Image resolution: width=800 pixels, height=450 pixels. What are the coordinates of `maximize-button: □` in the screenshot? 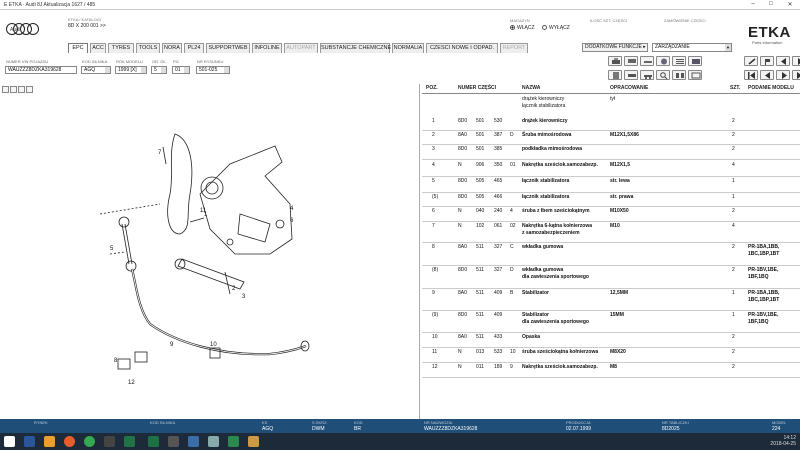 It's located at (771, 5).